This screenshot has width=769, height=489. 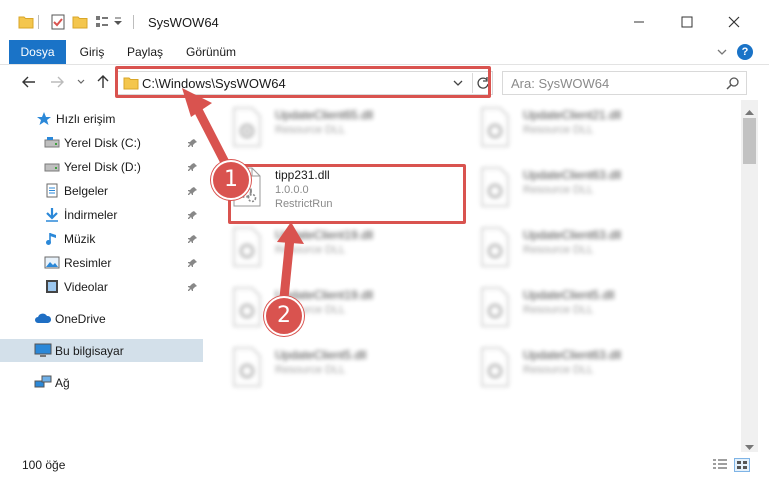 I want to click on expand-ribbon-icon, so click(x=722, y=53).